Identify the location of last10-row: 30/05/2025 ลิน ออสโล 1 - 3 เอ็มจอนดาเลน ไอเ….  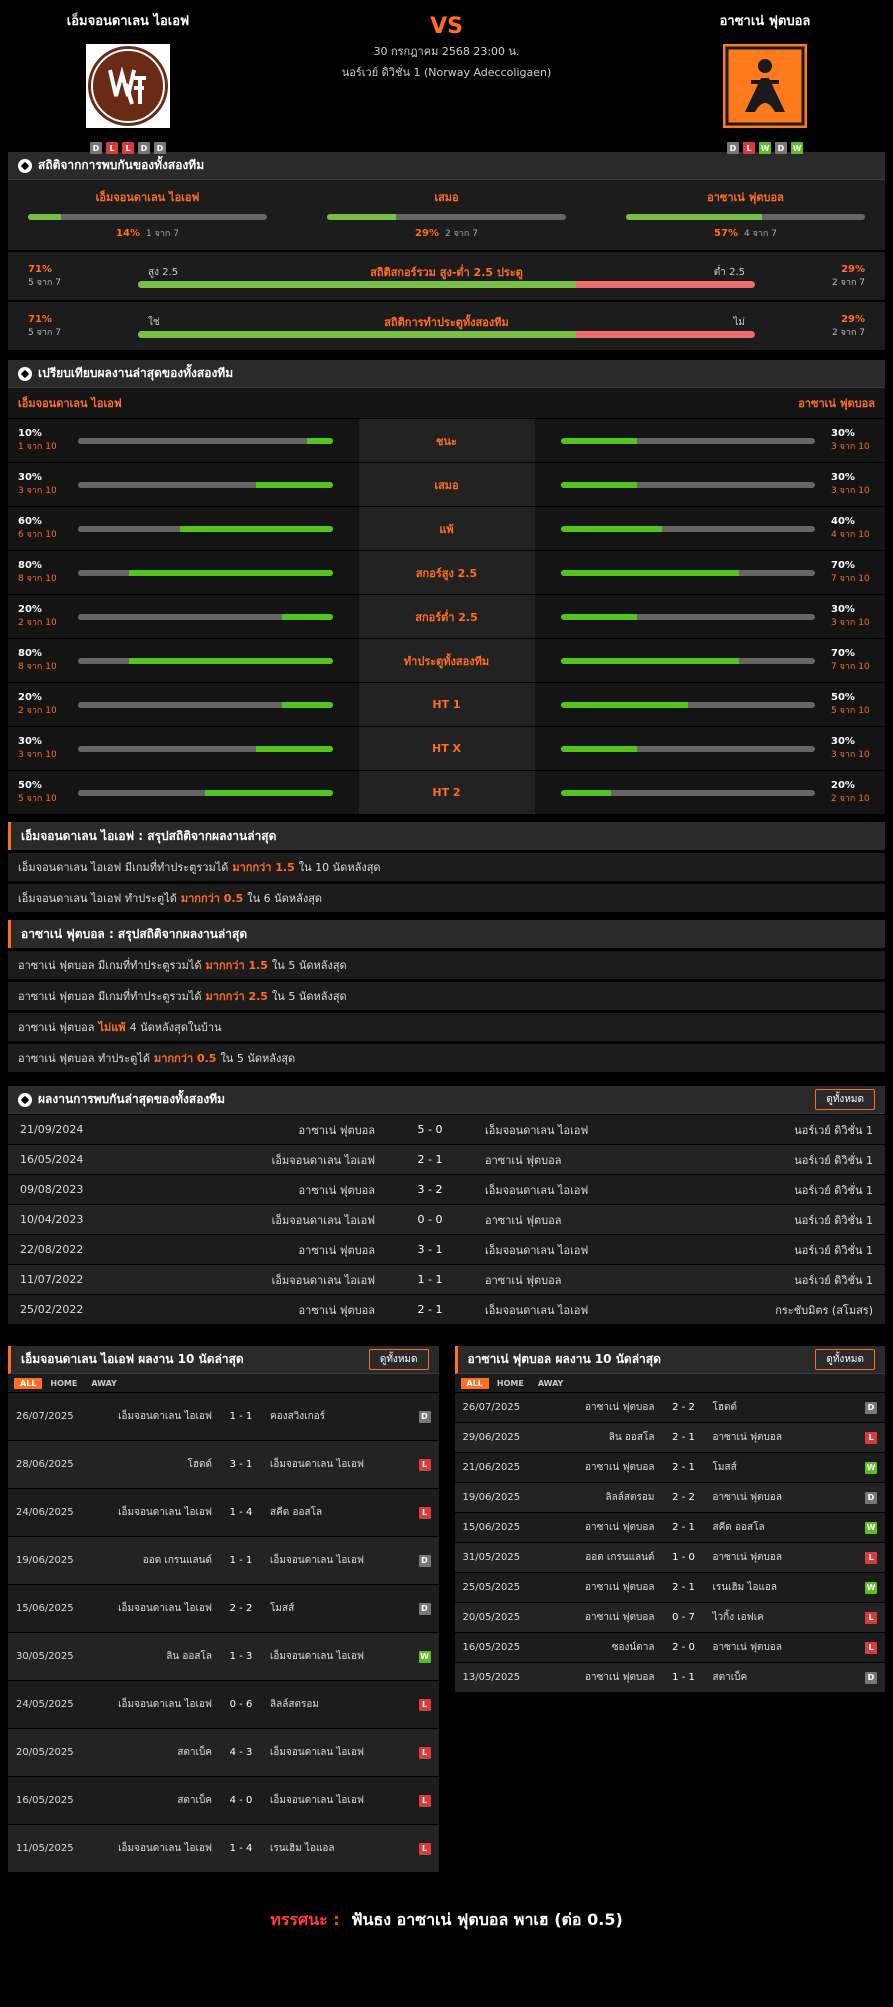
(223, 1656).